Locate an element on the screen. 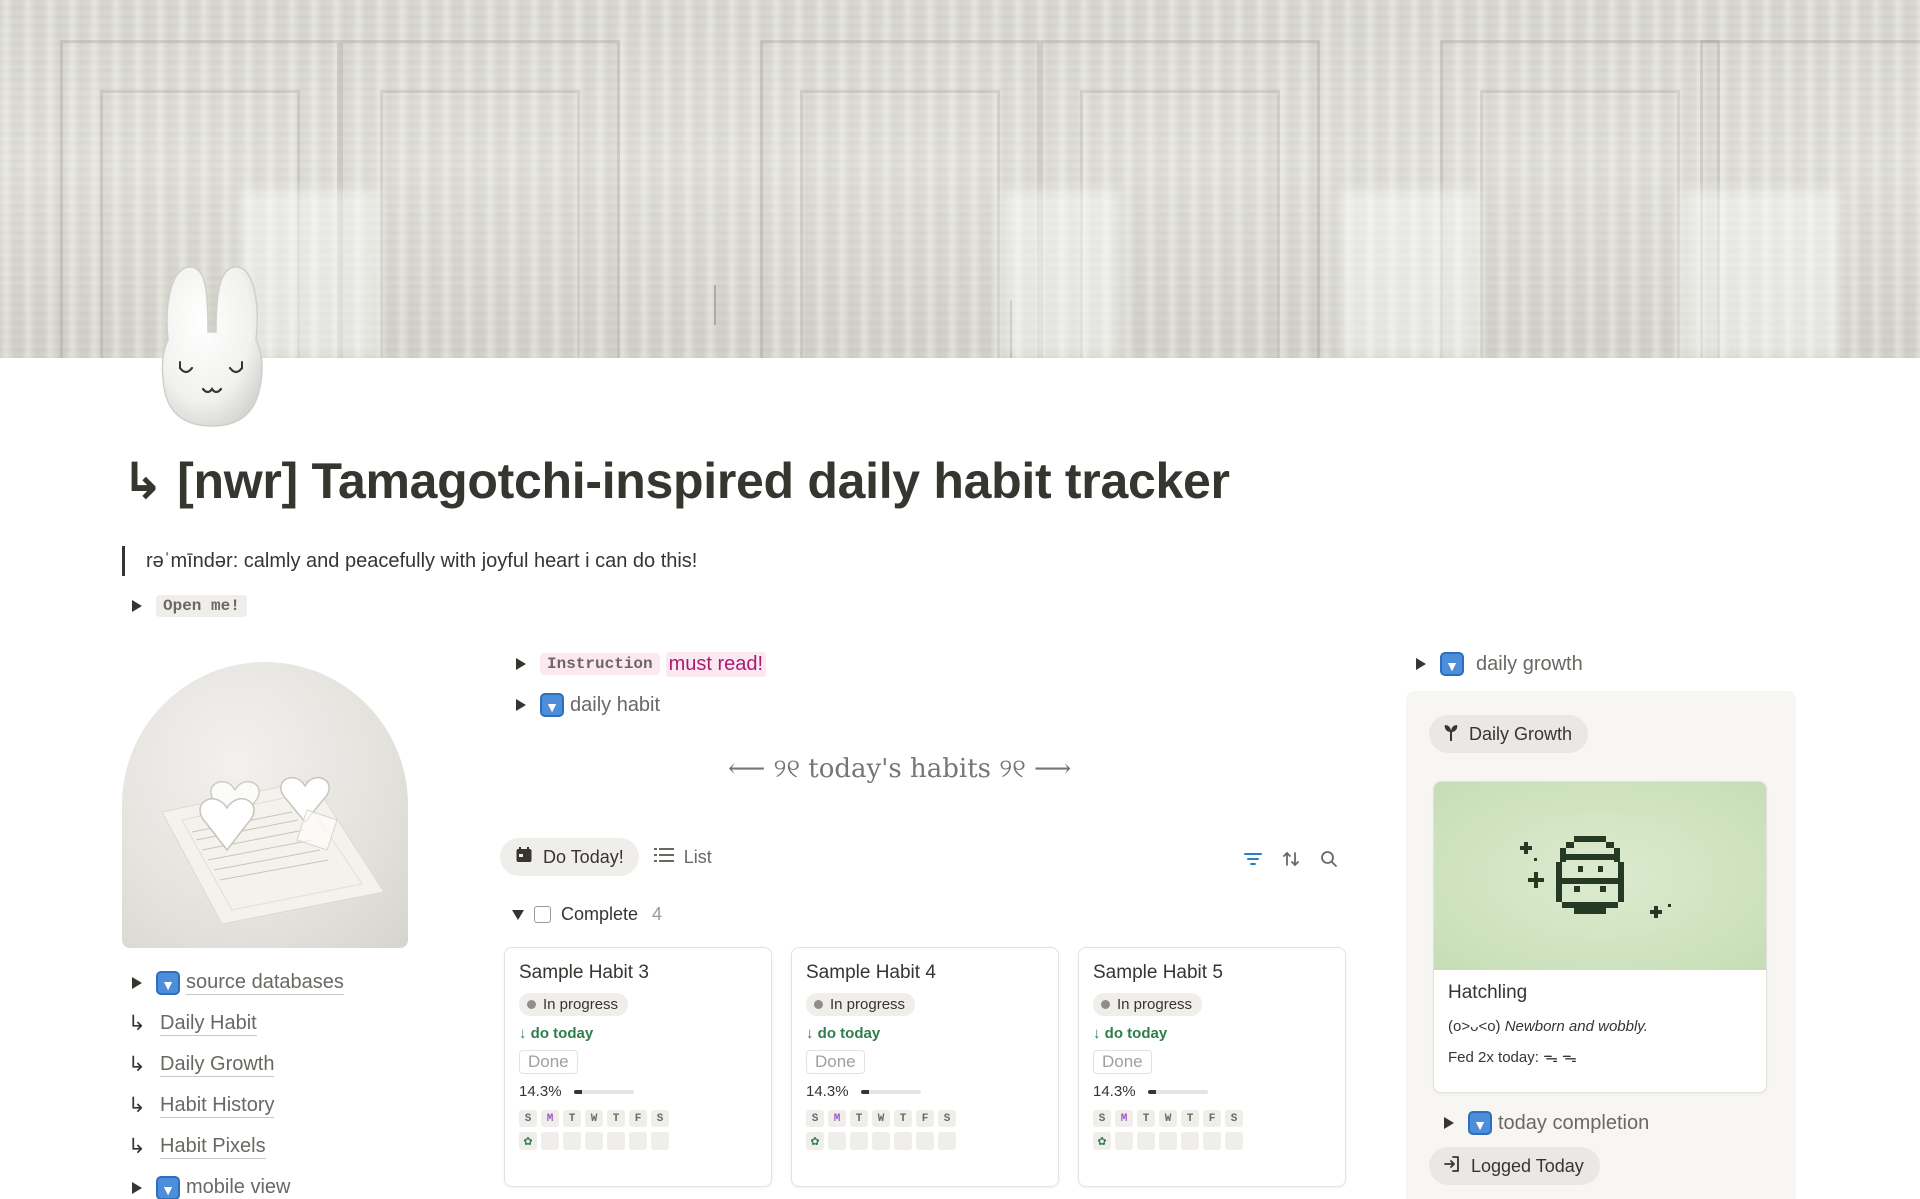  source-databases-label: source databases is located at coordinates (265, 982).